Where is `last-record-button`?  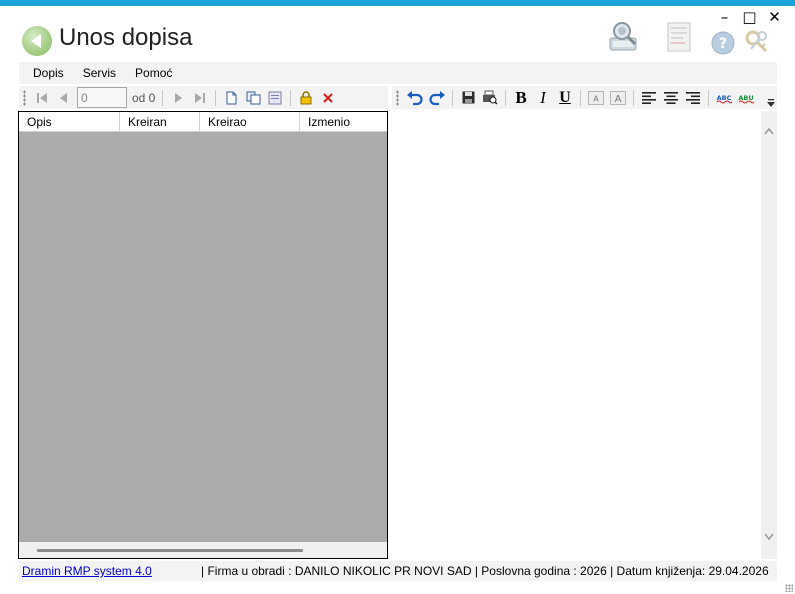 last-record-button is located at coordinates (200, 98).